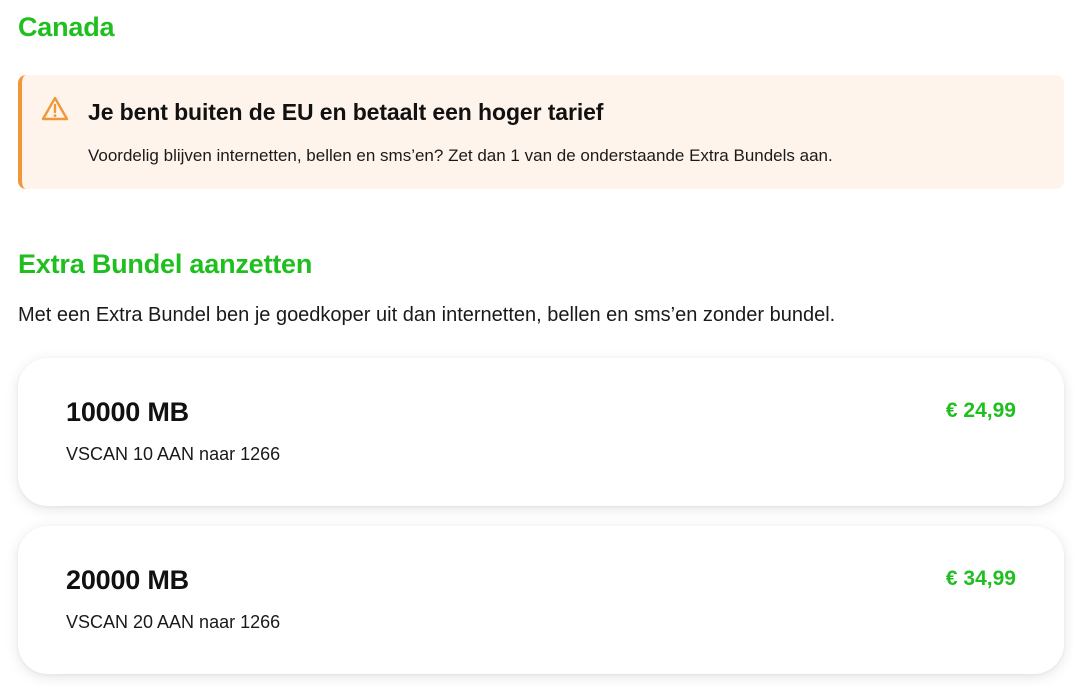 The height and width of the screenshot is (686, 1073). What do you see at coordinates (127, 580) in the screenshot?
I see `bundle-size: 20000 MB` at bounding box center [127, 580].